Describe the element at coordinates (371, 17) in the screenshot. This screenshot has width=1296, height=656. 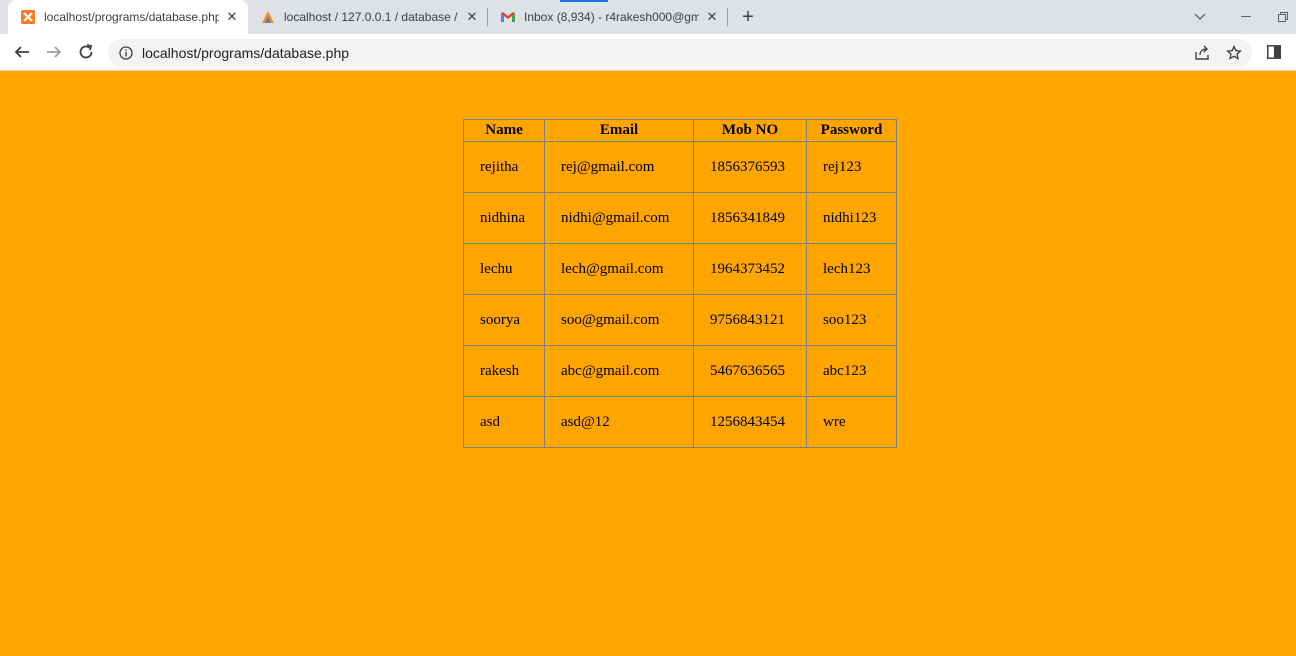
I see `tab-title: localhost / 127.0.0.1 / database /` at that location.